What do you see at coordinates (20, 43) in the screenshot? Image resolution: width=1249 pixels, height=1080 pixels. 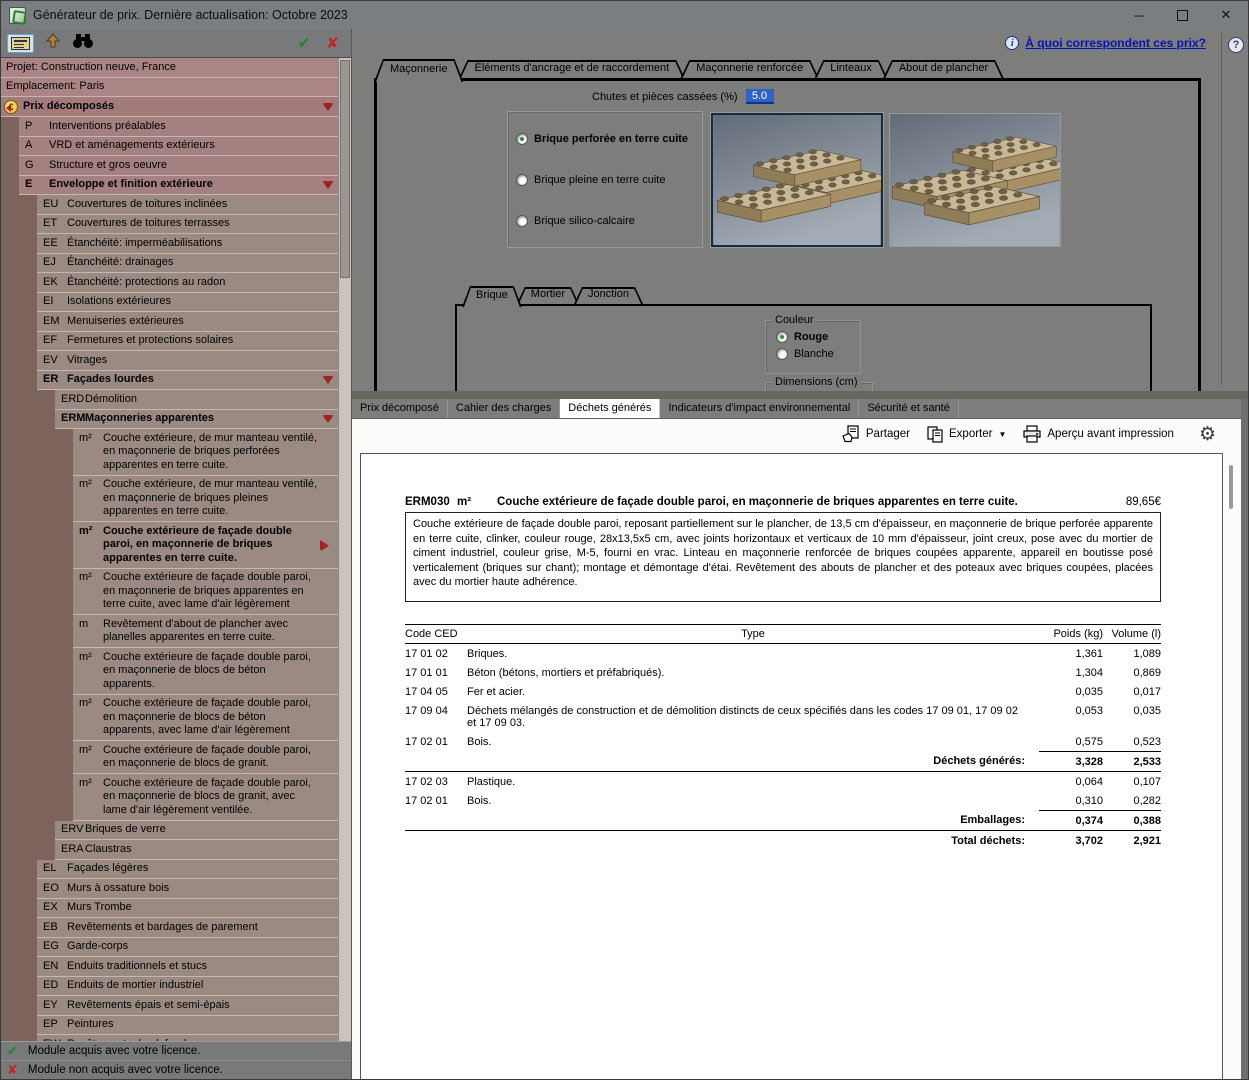 I see `detail-view-button` at bounding box center [20, 43].